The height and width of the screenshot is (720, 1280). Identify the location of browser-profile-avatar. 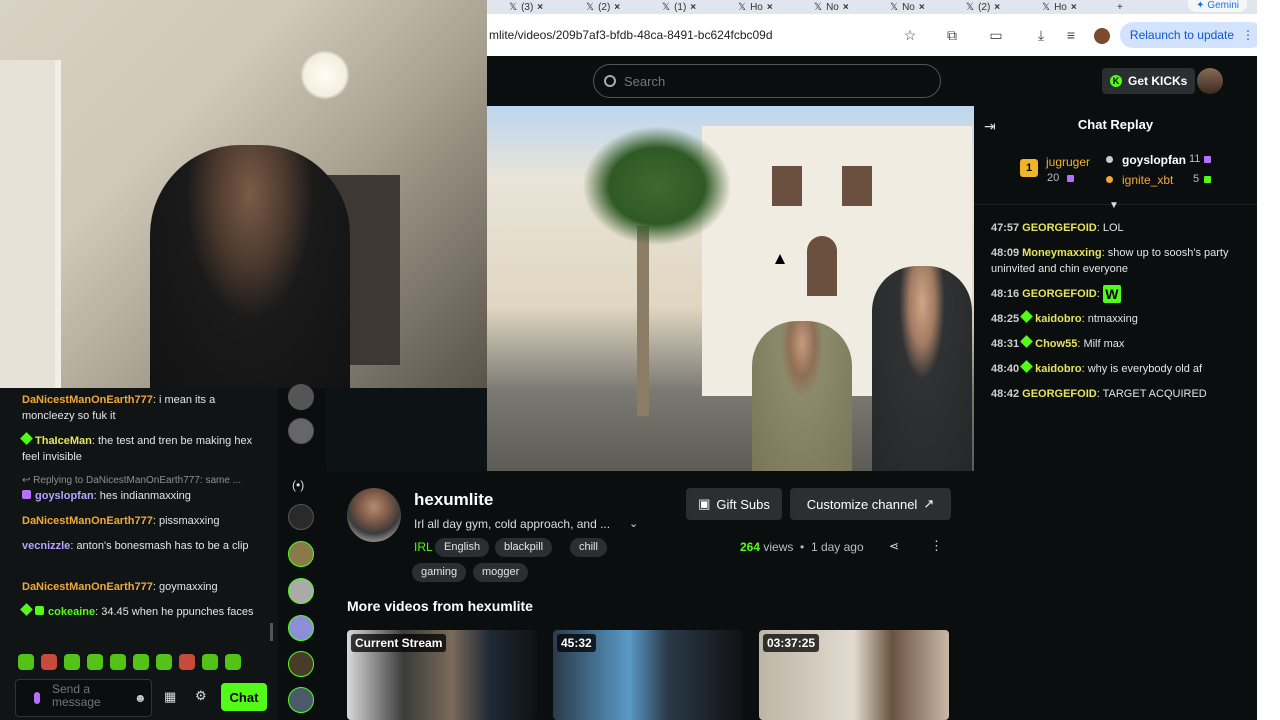
(1102, 36).